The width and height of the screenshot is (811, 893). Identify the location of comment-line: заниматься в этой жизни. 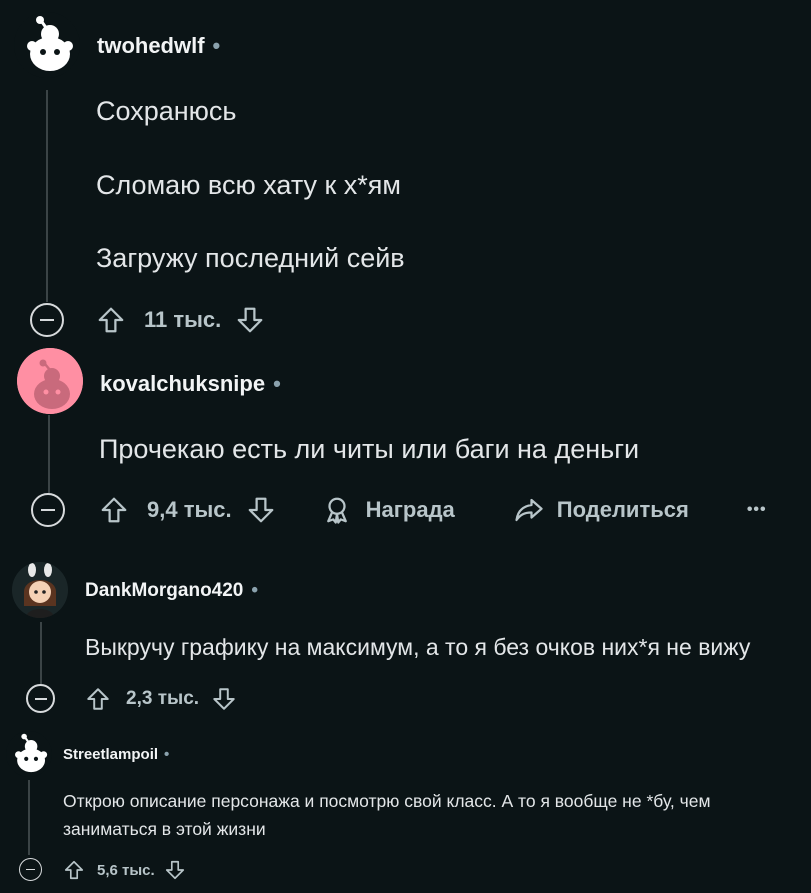
(164, 829).